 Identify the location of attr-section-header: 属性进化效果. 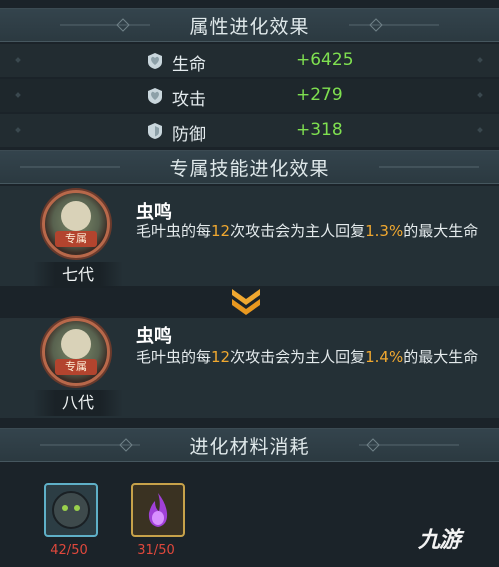
(249, 25).